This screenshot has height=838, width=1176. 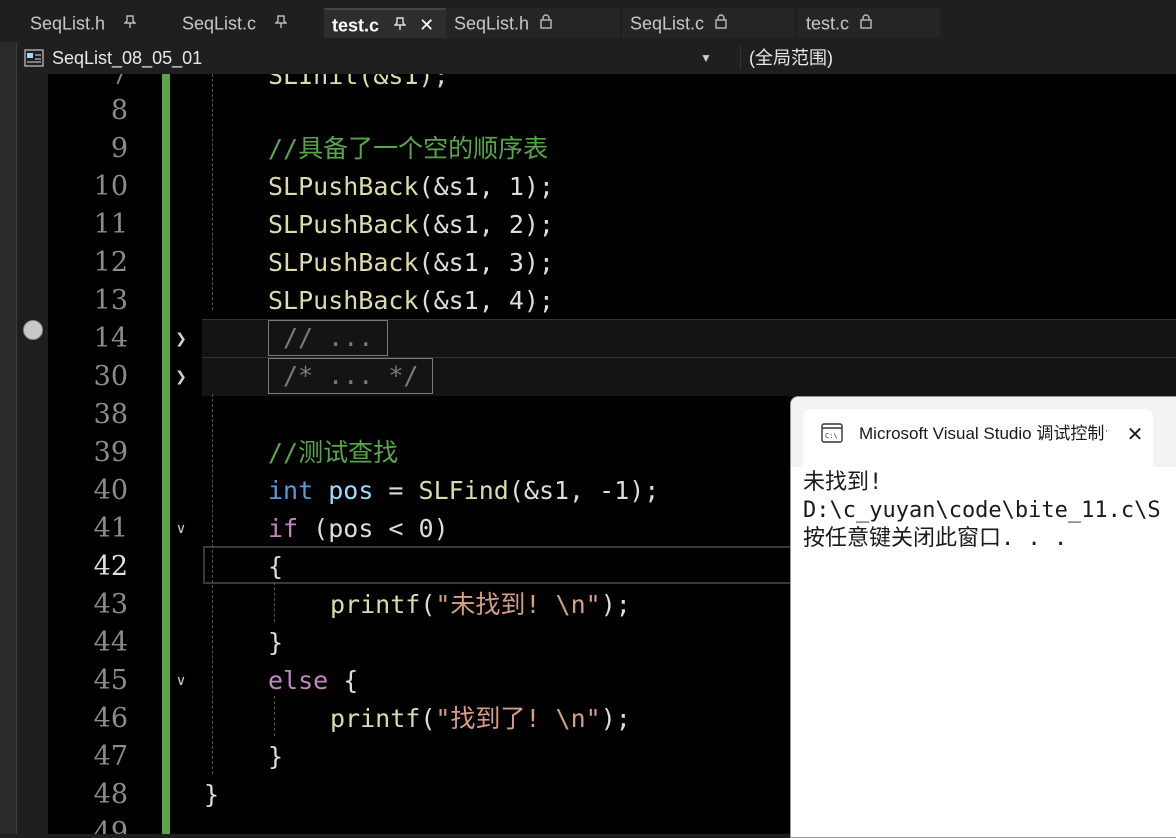 I want to click on line-number: 49, so click(x=110, y=825).